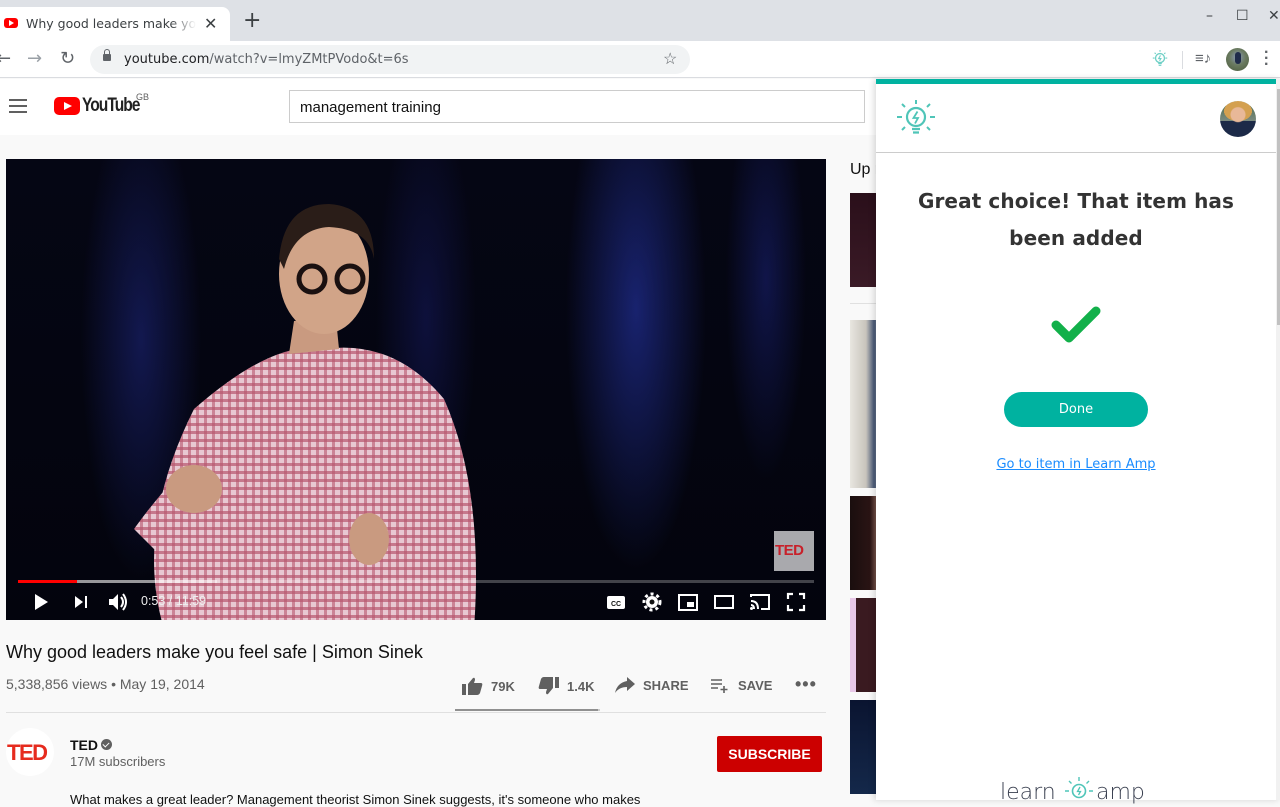 The height and width of the screenshot is (807, 1280). I want to click on dislike-button: 1.4K, so click(566, 686).